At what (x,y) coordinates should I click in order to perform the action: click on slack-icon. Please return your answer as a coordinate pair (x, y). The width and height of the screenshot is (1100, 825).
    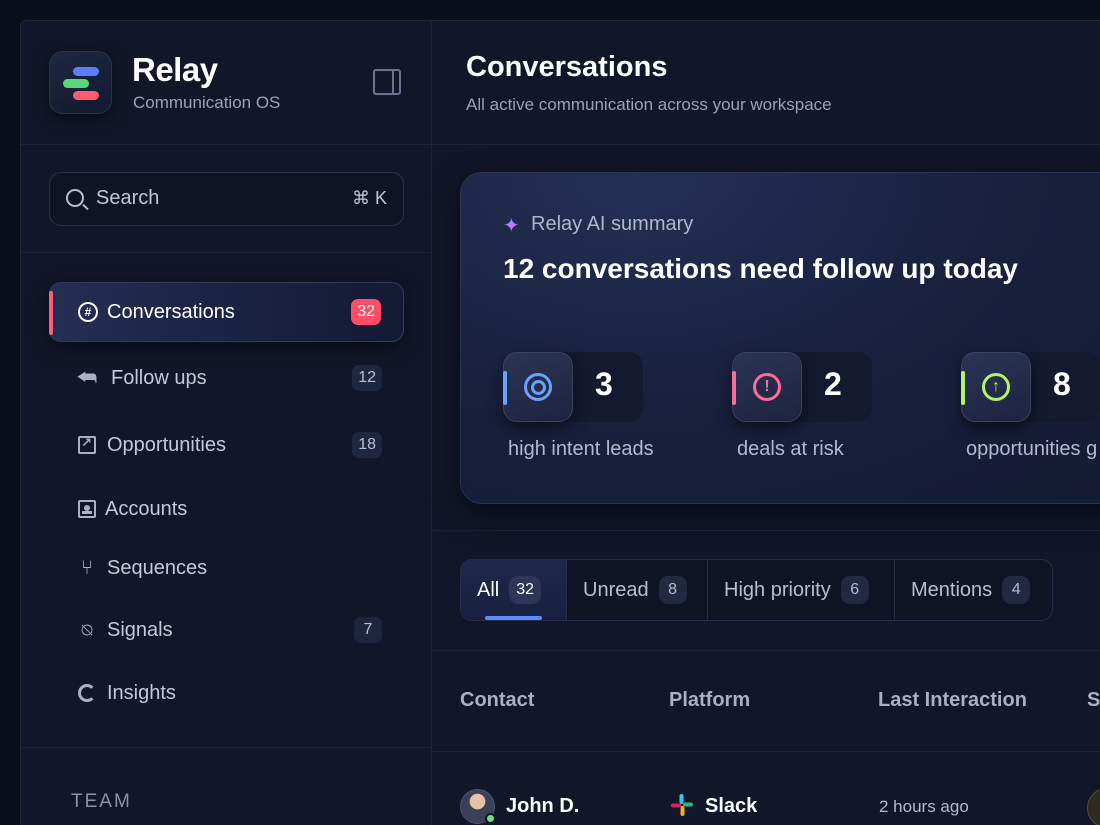
    Looking at the image, I should click on (682, 805).